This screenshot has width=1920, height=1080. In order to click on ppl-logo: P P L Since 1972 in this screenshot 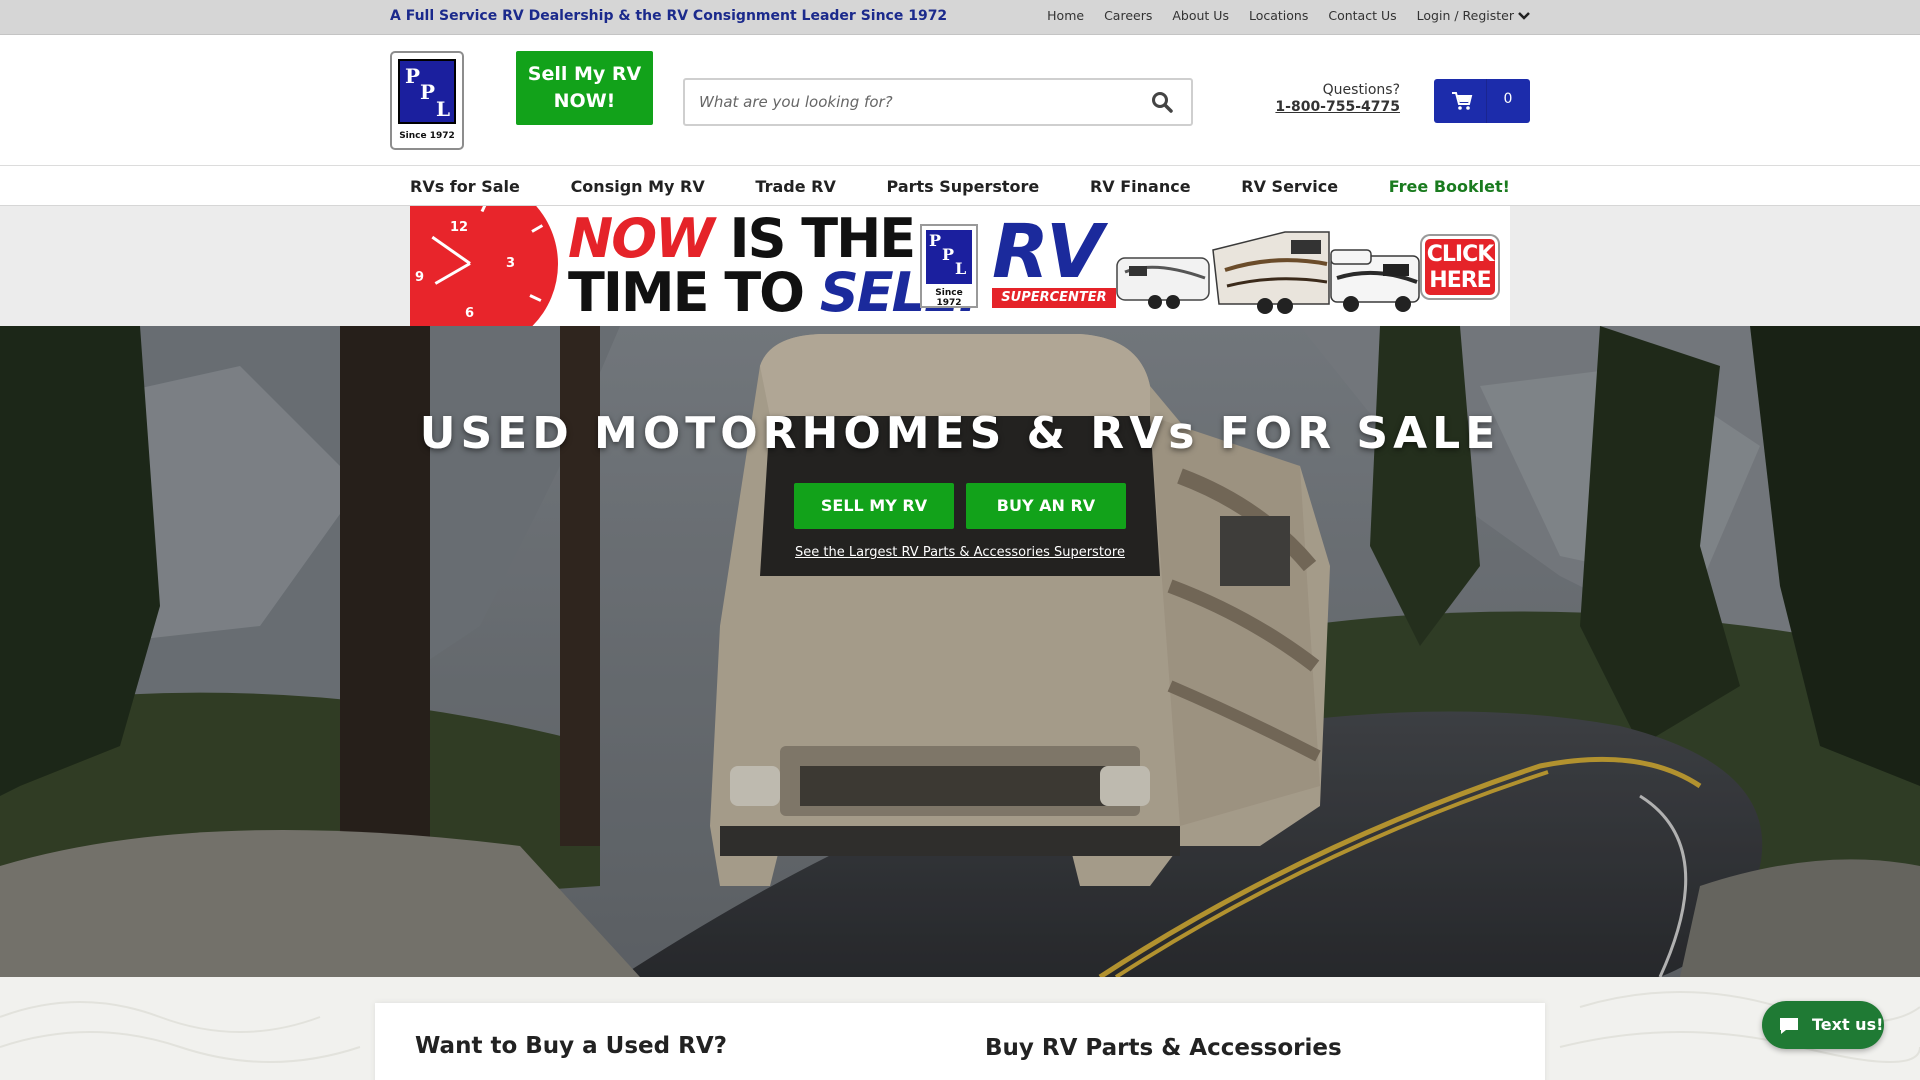, I will do `click(427, 100)`.